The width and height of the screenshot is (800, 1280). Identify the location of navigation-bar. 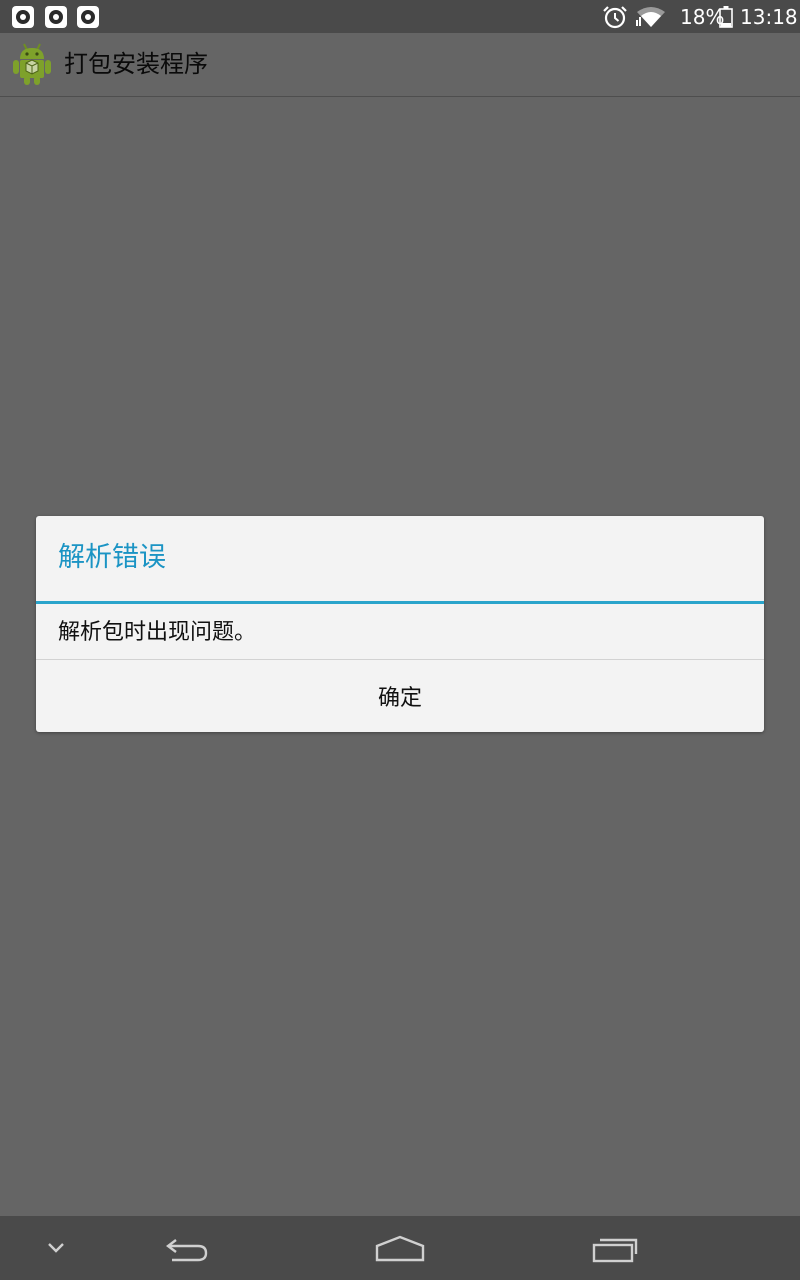
(400, 1248).